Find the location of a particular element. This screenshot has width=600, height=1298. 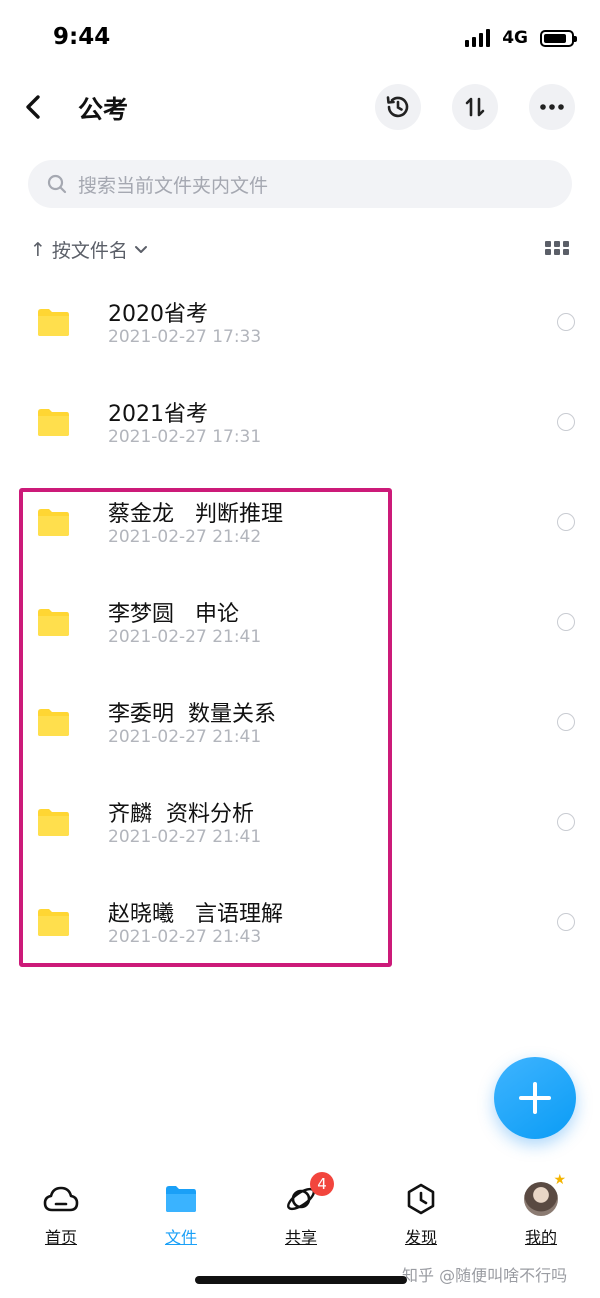

list-item: 赵晓曦 言语理解 2021-02-27 21:43 is located at coordinates (300, 922).